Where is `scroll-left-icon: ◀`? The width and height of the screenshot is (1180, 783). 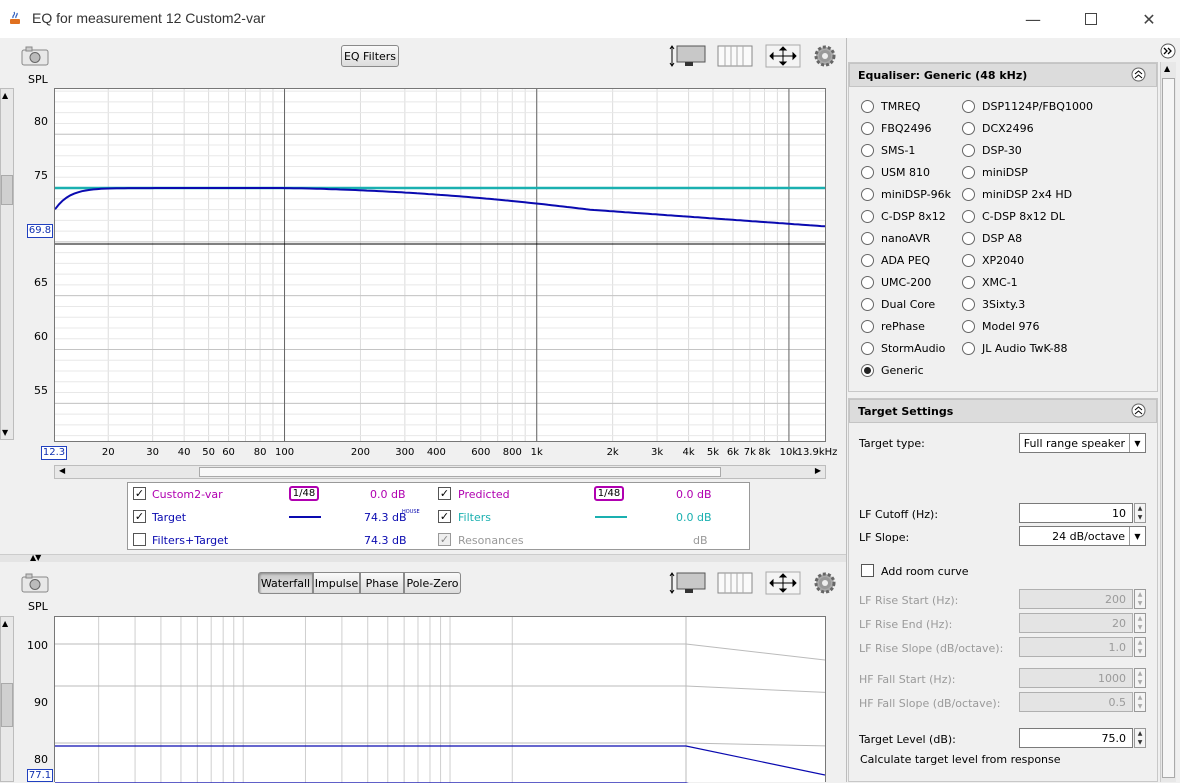 scroll-left-icon: ◀ is located at coordinates (62, 470).